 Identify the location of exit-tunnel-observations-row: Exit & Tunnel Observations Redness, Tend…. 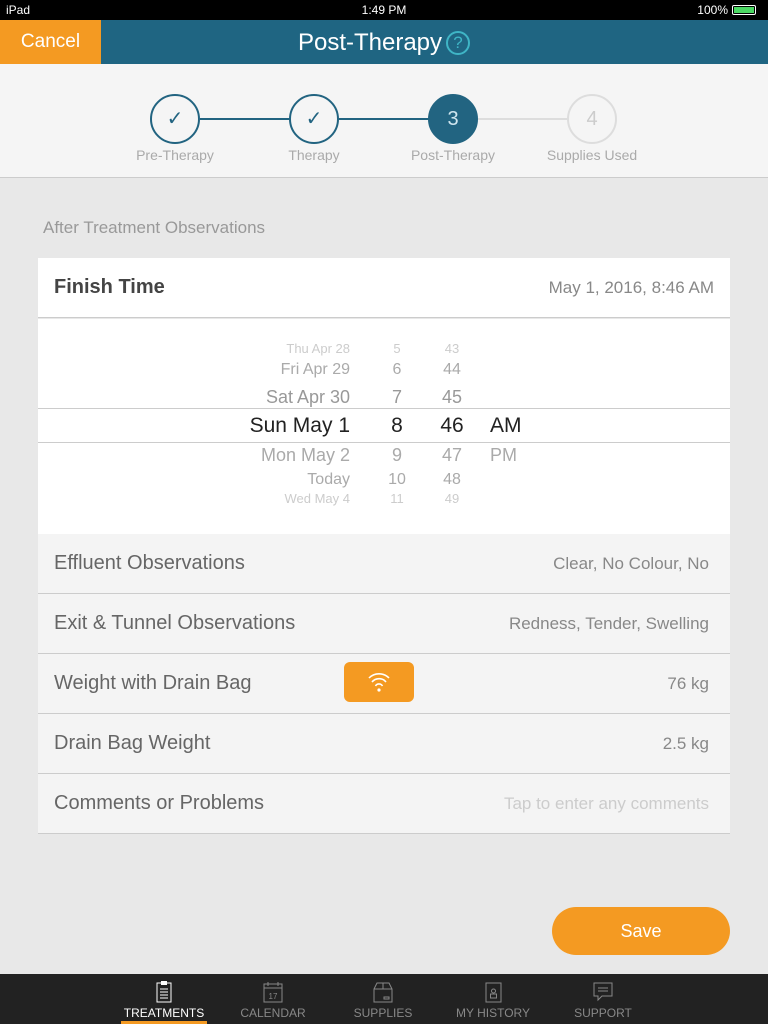
(384, 624).